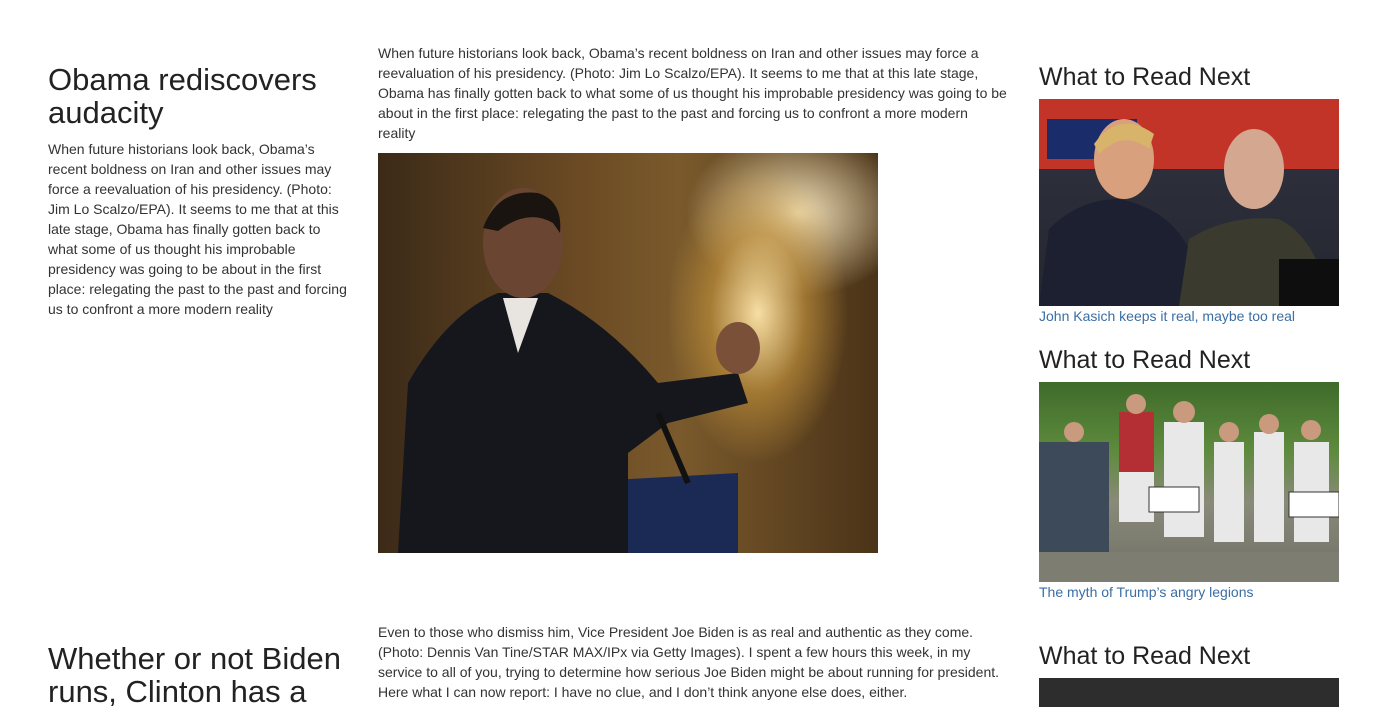 The image size is (1386, 709). What do you see at coordinates (579, 370) in the screenshot?
I see `obama-silhouette` at bounding box center [579, 370].